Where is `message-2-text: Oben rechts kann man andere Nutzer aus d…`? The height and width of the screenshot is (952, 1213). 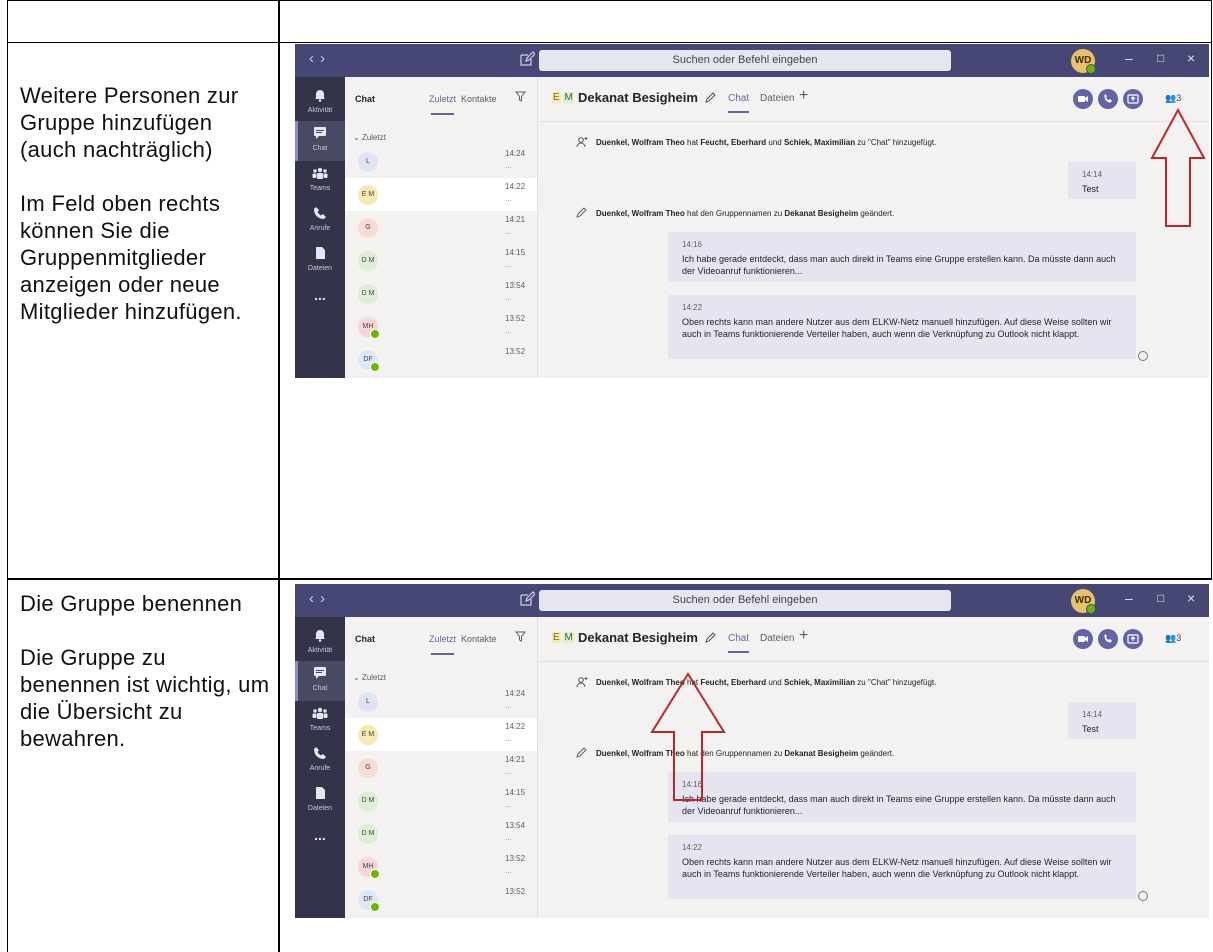 message-2-text: Oben rechts kann man andere Nutzer aus d… is located at coordinates (897, 868).